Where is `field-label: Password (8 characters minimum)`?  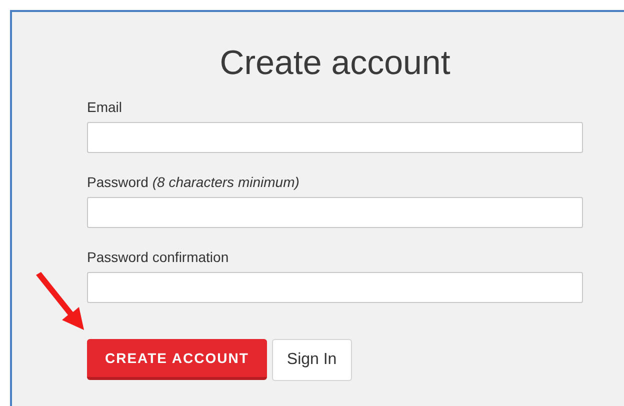
field-label: Password (8 characters minimum) is located at coordinates (193, 182).